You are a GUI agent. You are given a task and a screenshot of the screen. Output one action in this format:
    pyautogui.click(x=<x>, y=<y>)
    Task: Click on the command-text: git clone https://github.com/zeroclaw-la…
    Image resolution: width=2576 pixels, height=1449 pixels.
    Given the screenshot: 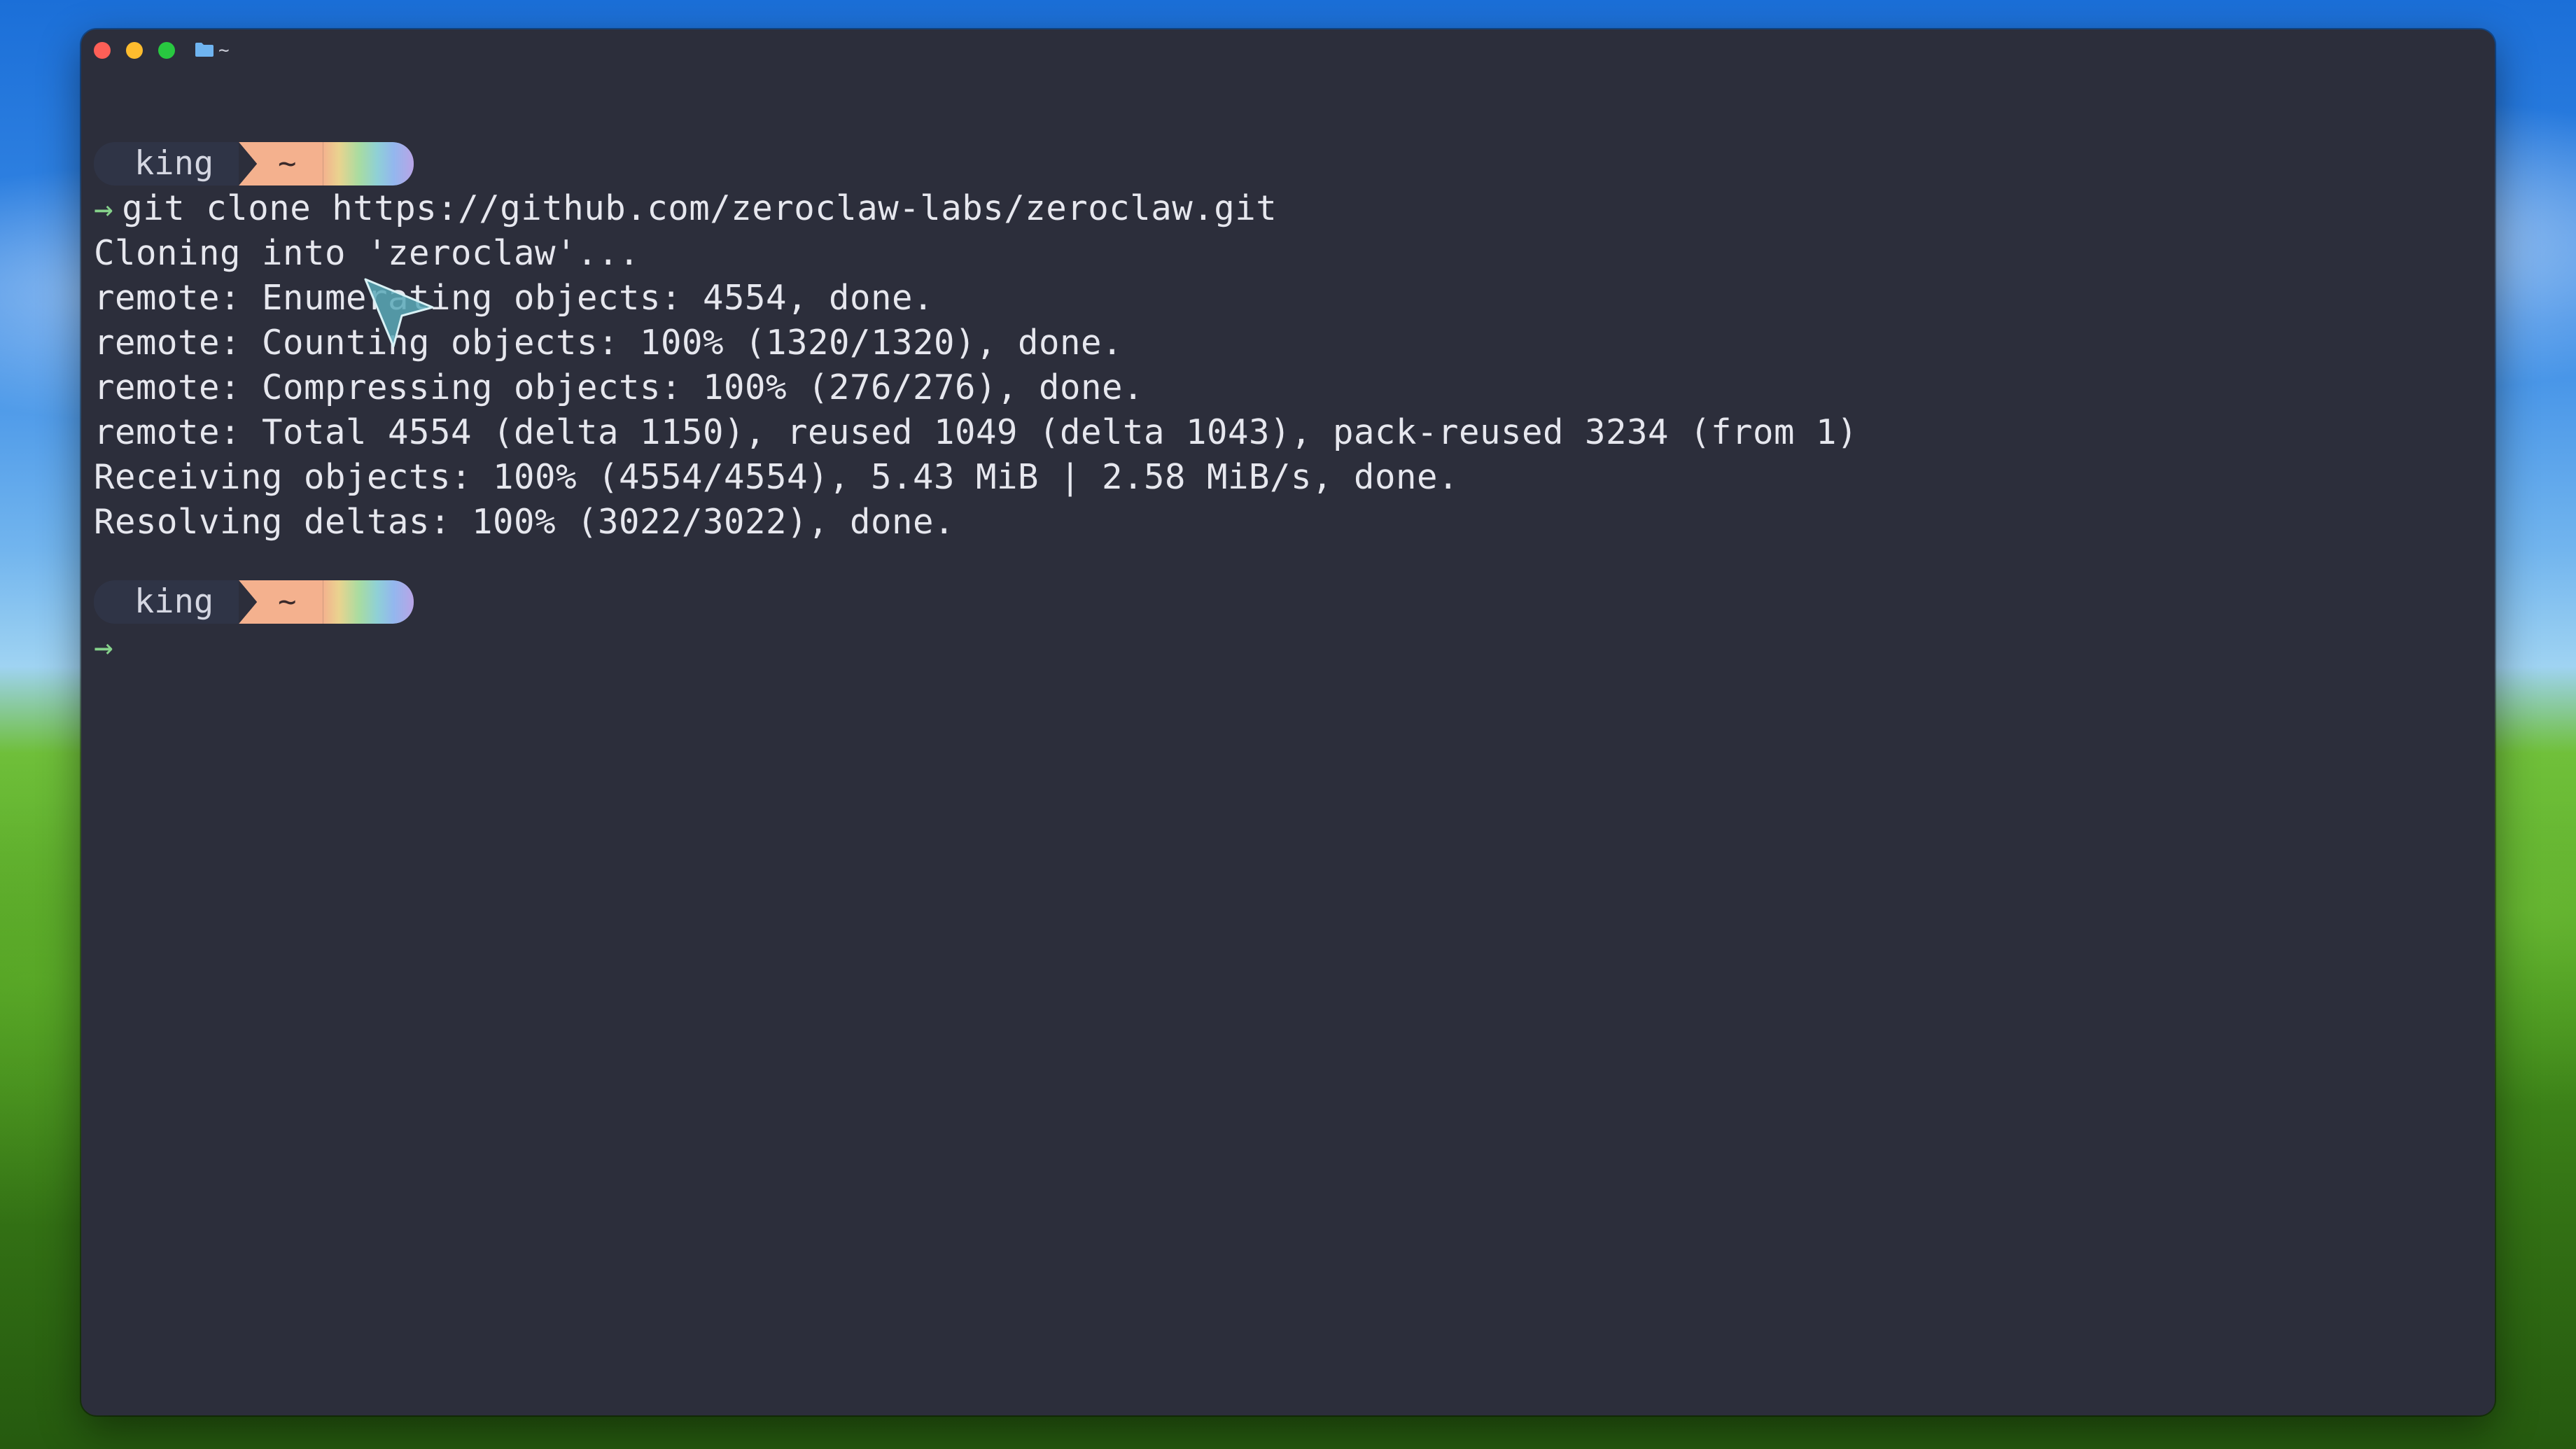 What is the action you would take?
    pyautogui.click(x=700, y=208)
    